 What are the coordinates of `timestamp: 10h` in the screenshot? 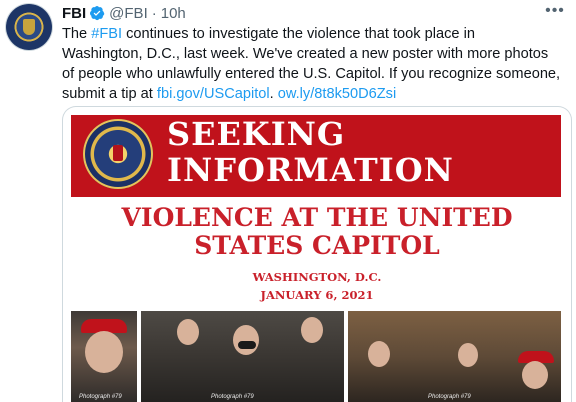 It's located at (173, 13).